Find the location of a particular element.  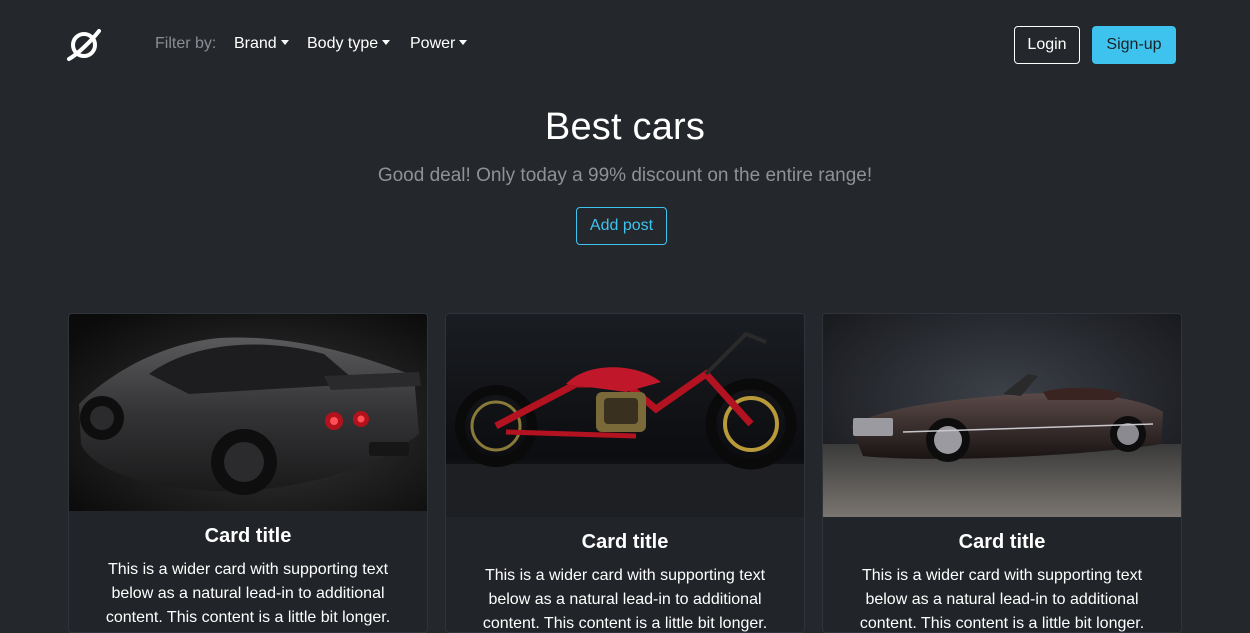

power-dropdown-label: Power is located at coordinates (433, 43).